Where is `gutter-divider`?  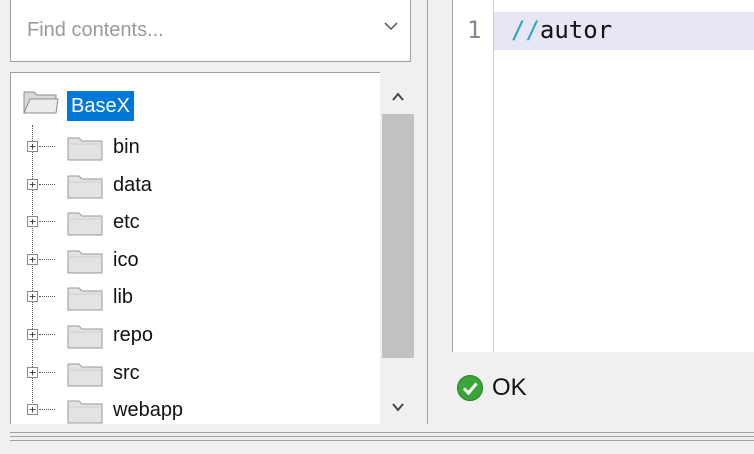
gutter-divider is located at coordinates (493, 176).